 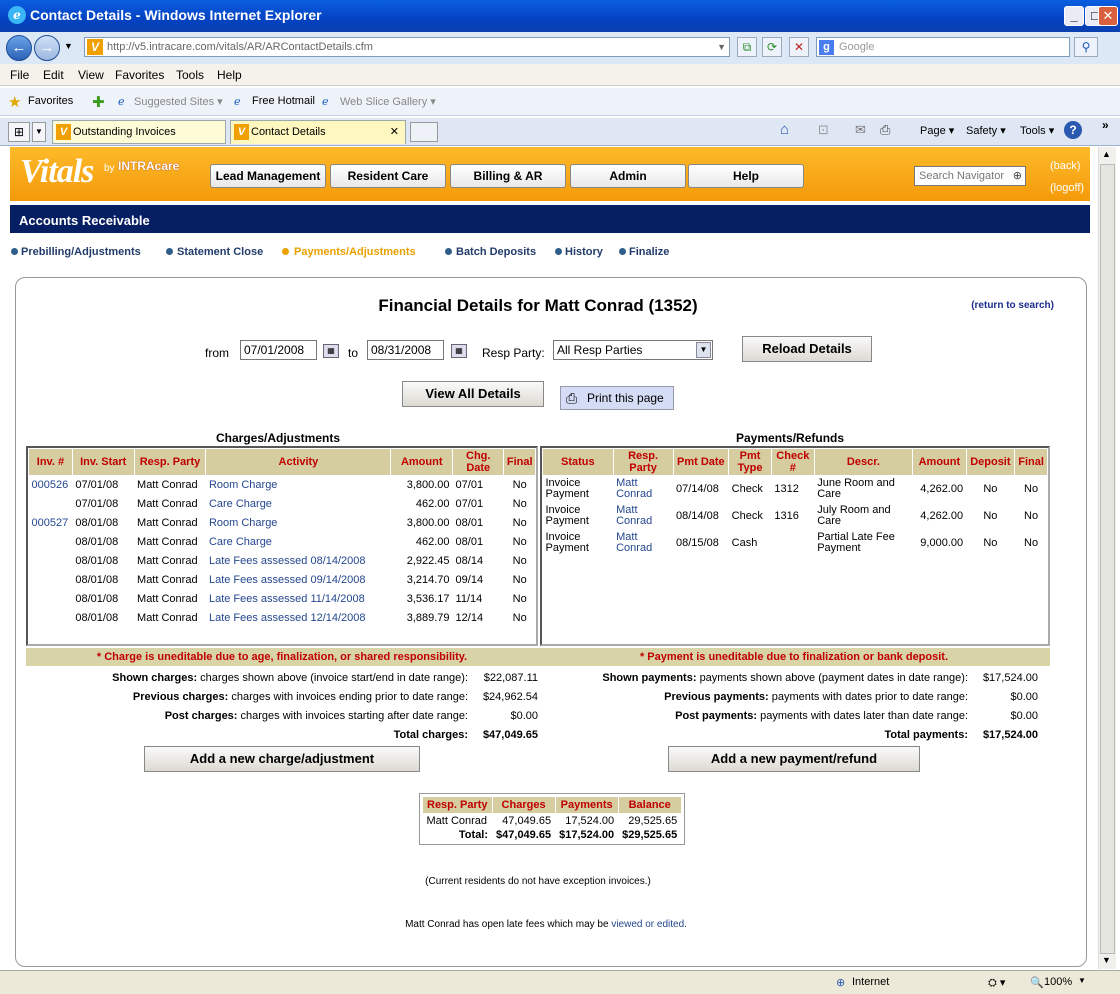 I want to click on activity-link: Late Fees assessed 08/14/2008, so click(x=287, y=561).